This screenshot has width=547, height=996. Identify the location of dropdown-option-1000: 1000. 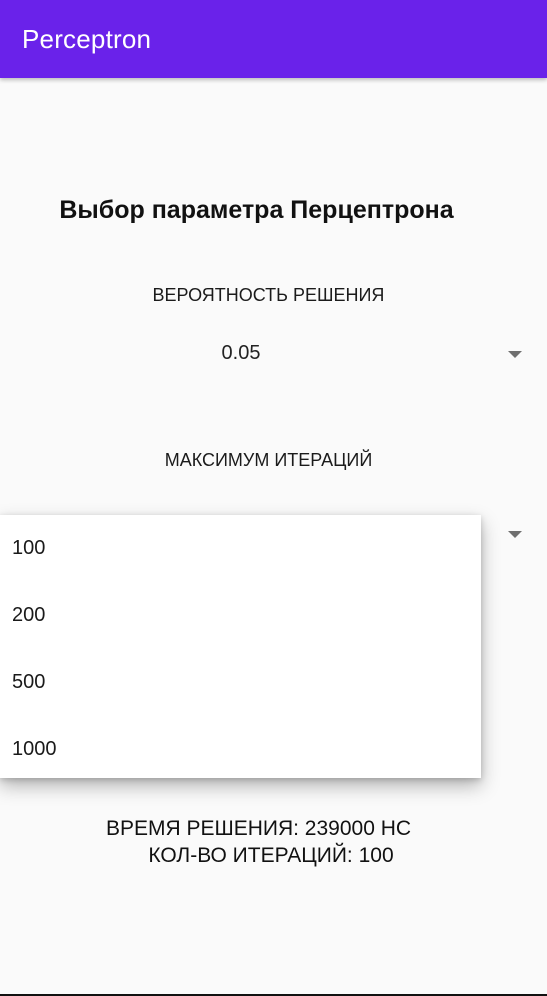
(240, 749).